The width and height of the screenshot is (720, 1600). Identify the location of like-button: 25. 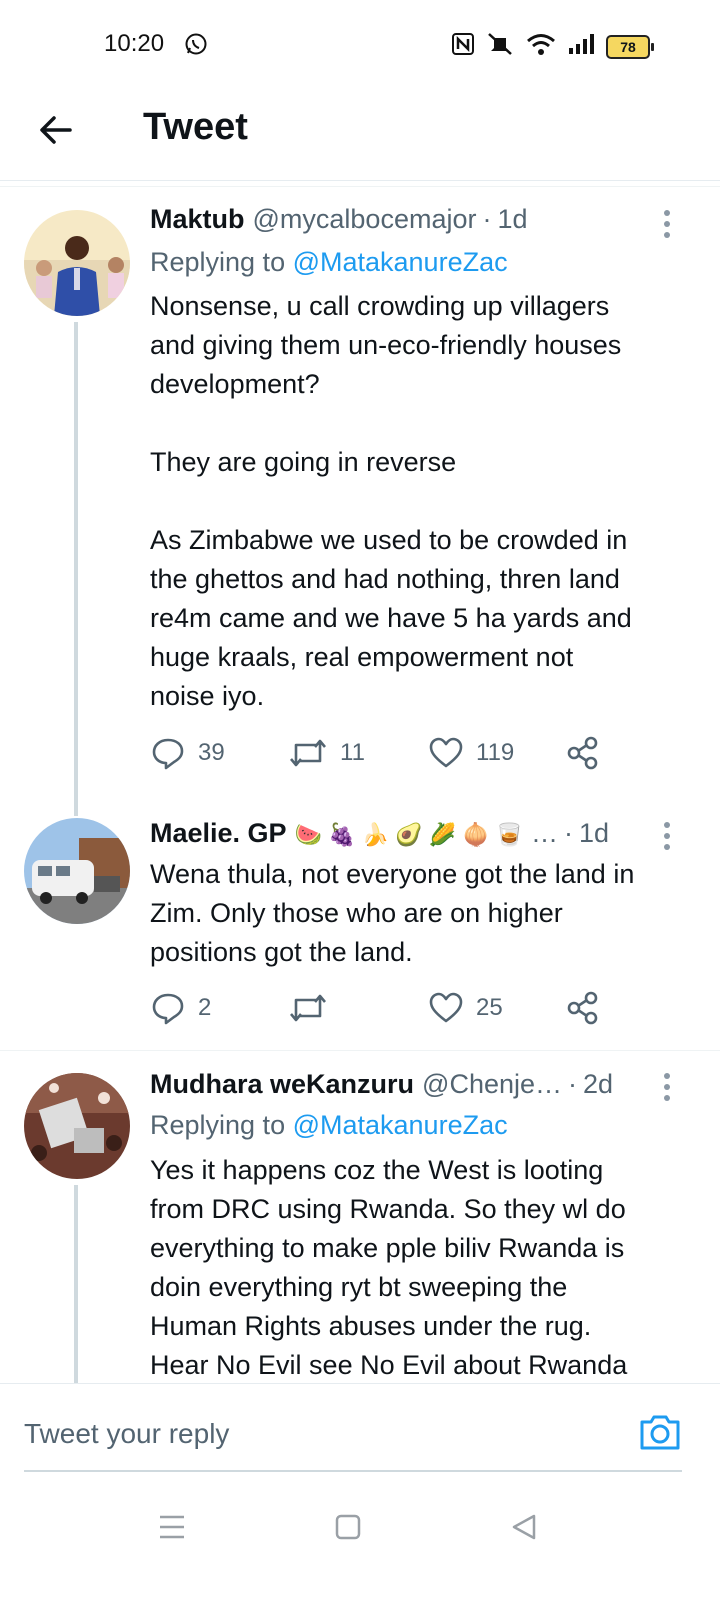
(465, 1008).